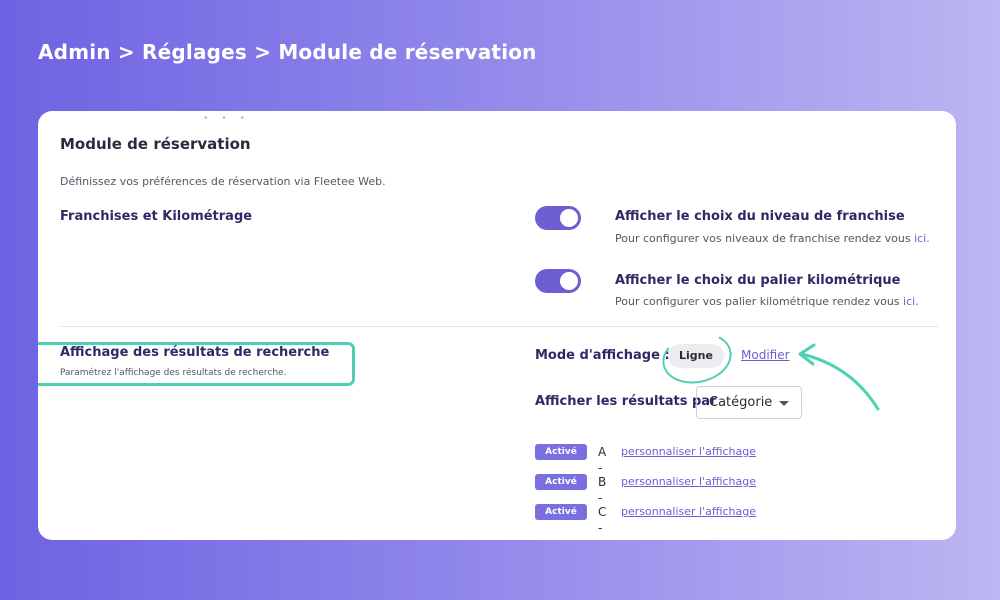 Image resolution: width=1000 pixels, height=600 pixels. Describe the element at coordinates (602, 490) in the screenshot. I see `category-letter: B -` at that location.